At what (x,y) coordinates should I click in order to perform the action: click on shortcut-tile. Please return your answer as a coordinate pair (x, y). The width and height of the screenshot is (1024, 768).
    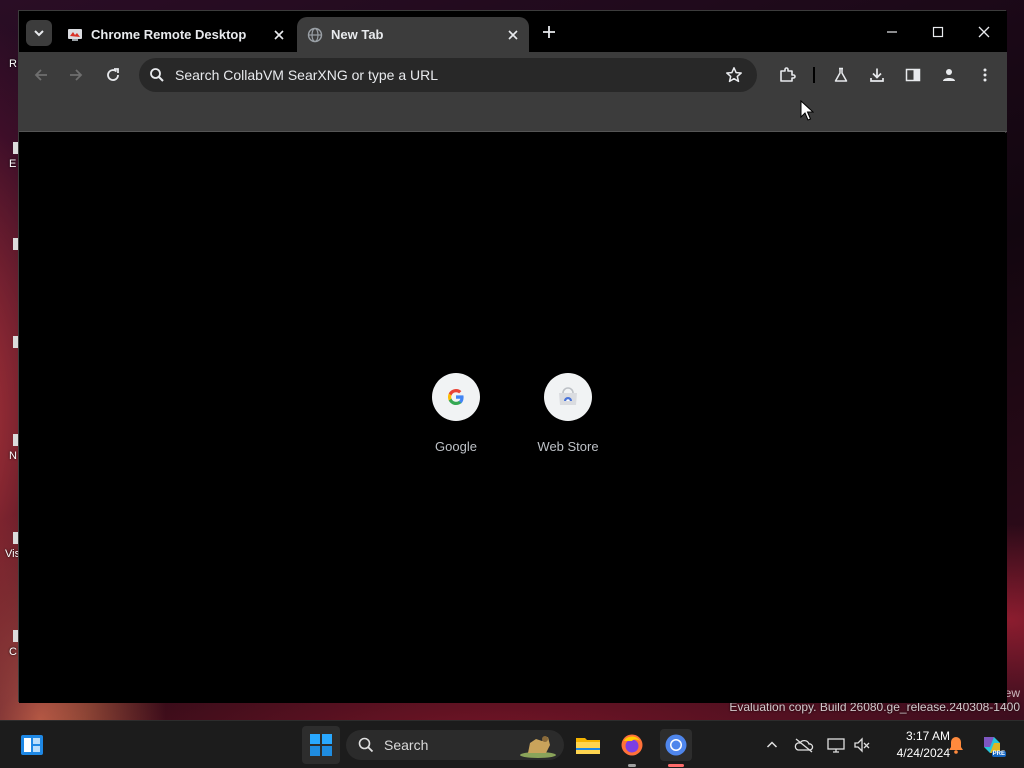
    Looking at the image, I should click on (568, 397).